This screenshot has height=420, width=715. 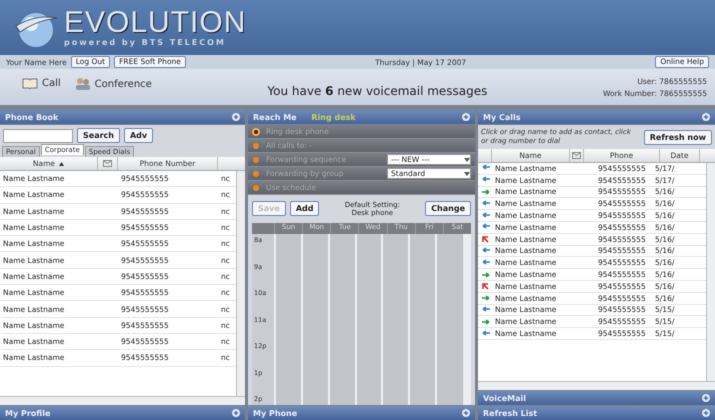 I want to click on people-icon, so click(x=82, y=84).